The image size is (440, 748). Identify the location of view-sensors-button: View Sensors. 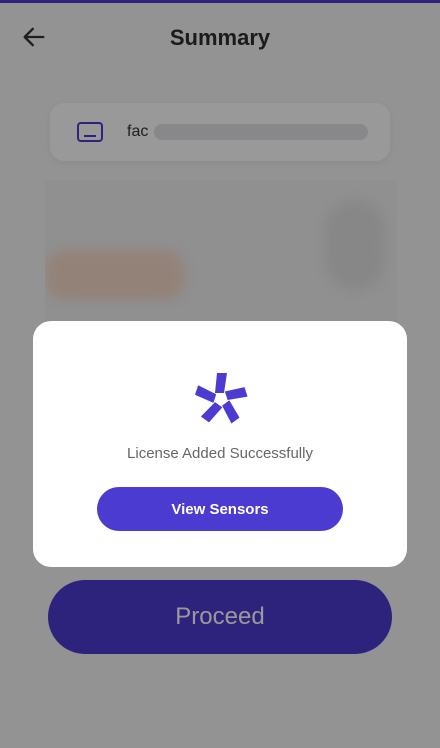
(220, 509).